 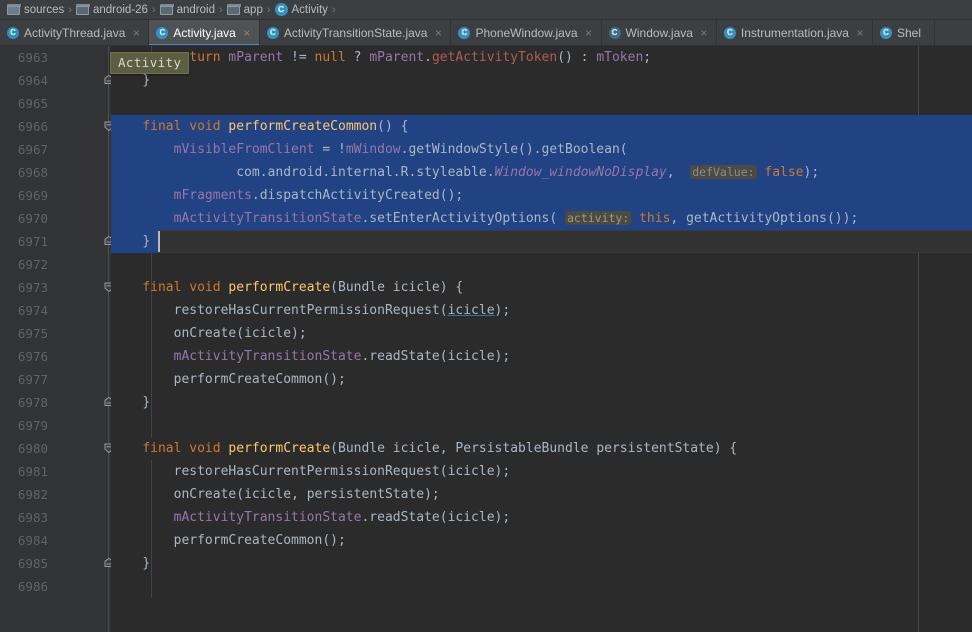 What do you see at coordinates (14, 9) in the screenshot?
I see `folder-icon` at bounding box center [14, 9].